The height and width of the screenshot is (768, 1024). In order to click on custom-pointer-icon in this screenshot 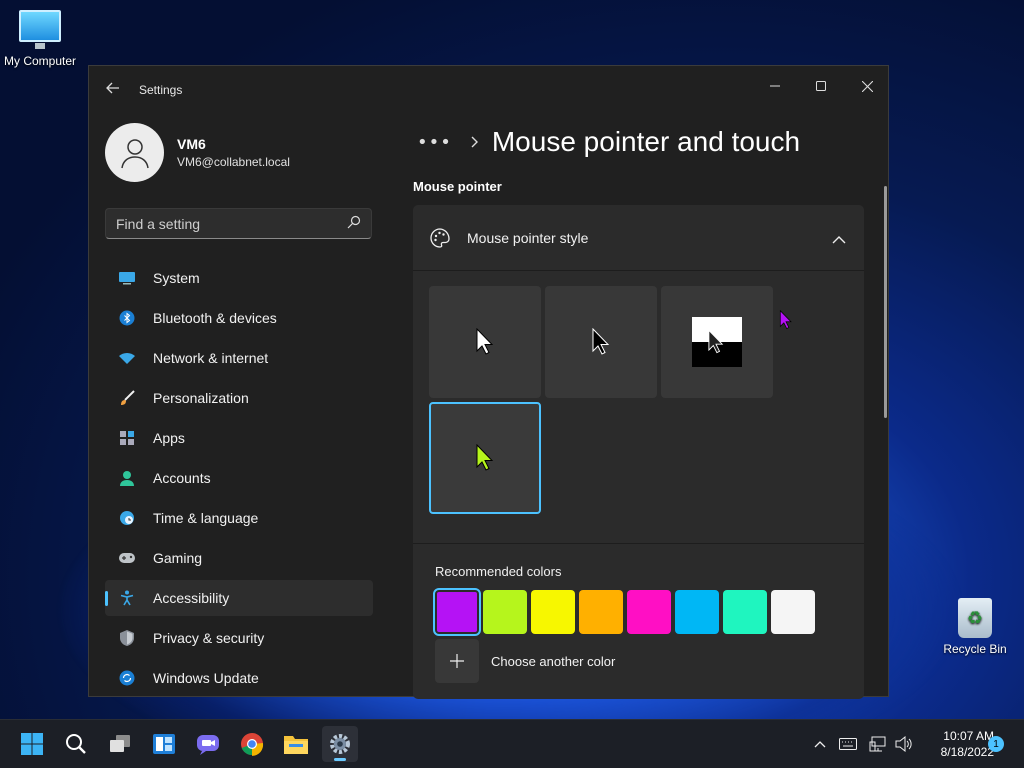, I will do `click(485, 457)`.